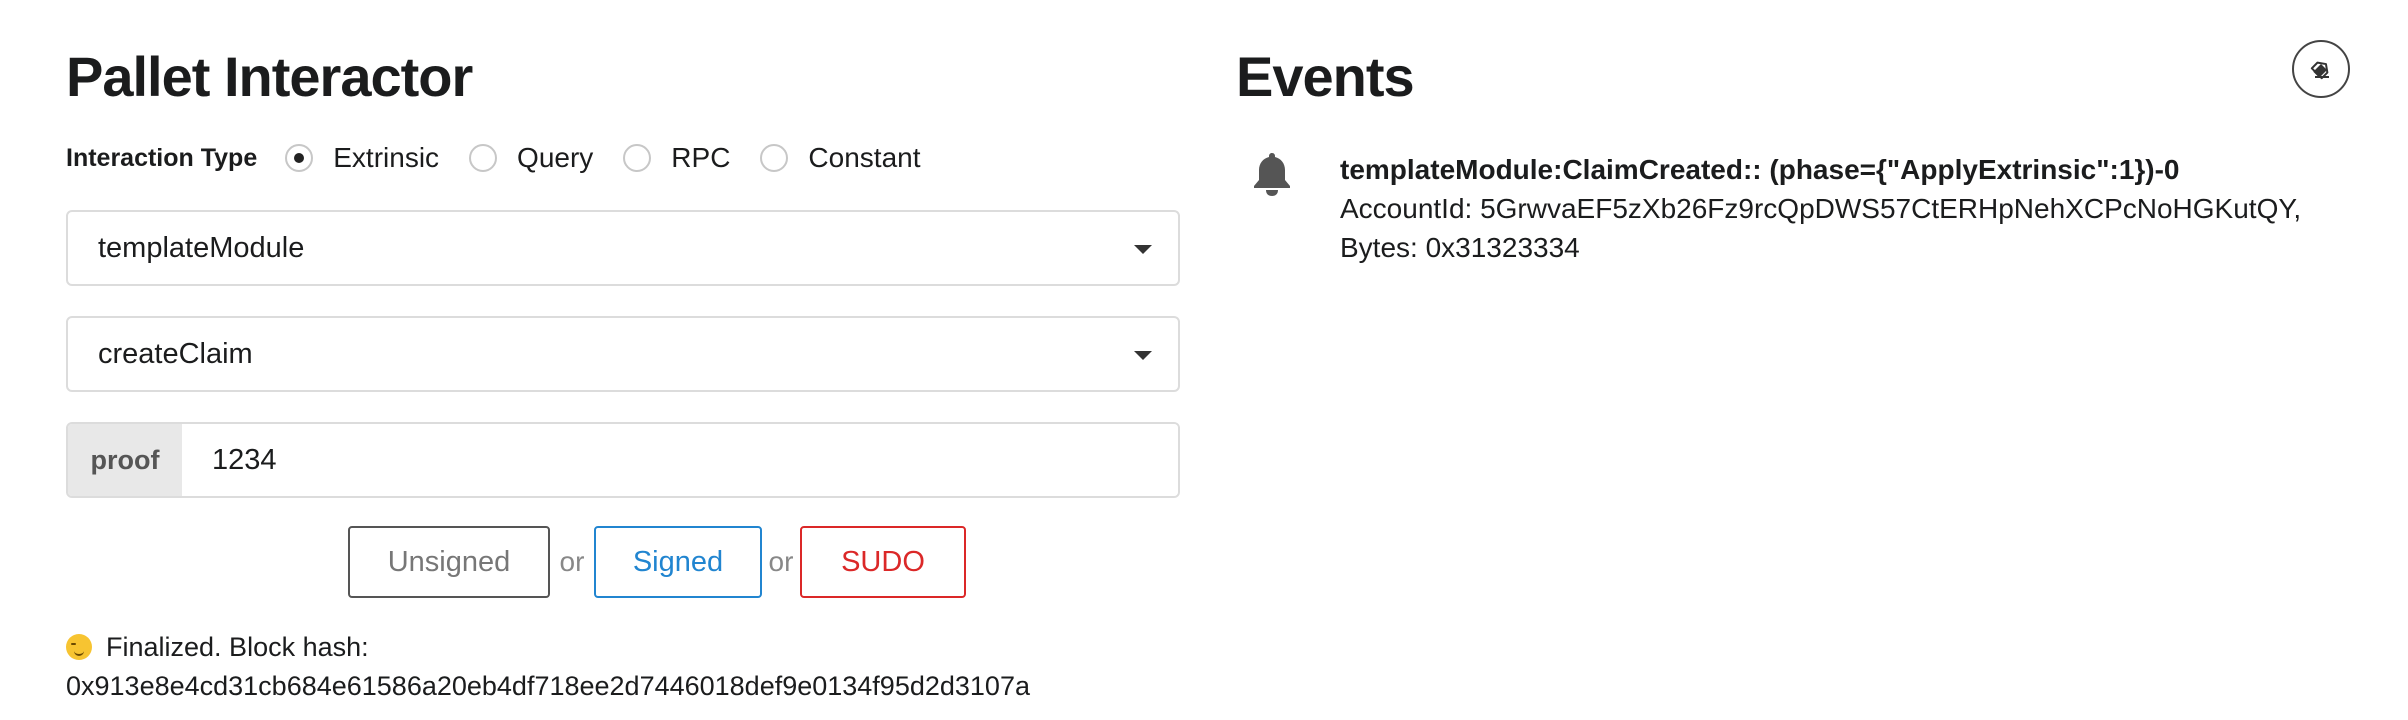  Describe the element at coordinates (299, 158) in the screenshot. I see `radio-extrinsic-indicator` at that location.